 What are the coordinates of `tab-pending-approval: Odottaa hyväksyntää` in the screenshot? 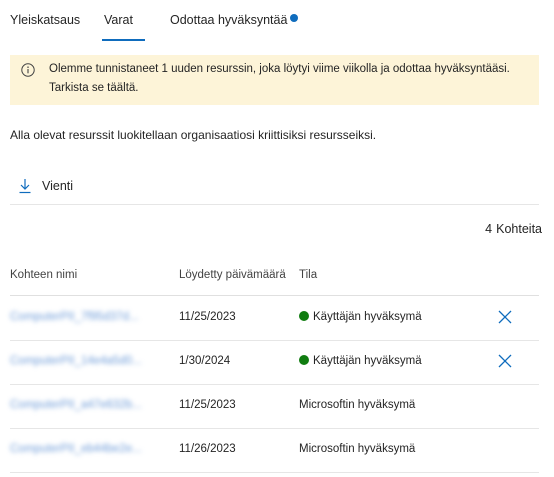 It's located at (234, 20).